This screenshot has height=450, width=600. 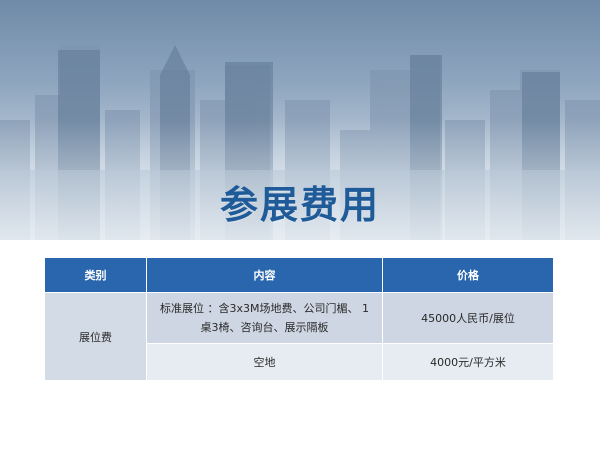 I want to click on header-category: 类别, so click(x=95, y=275).